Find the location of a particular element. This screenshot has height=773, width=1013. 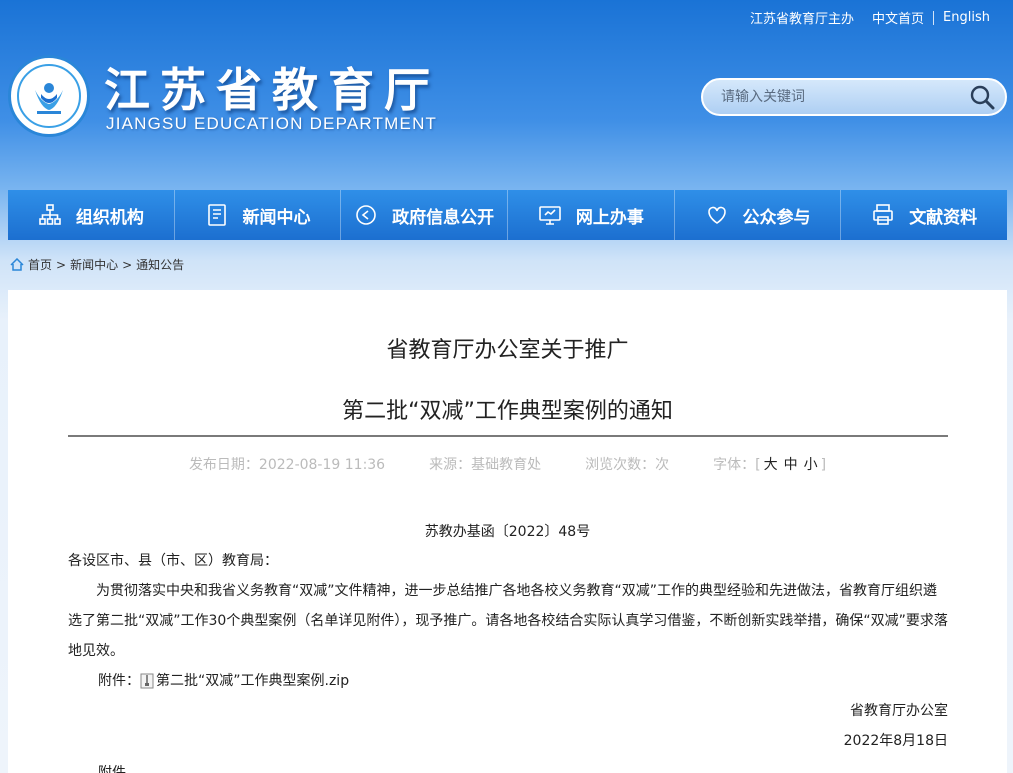

nav-item-news: 新闻中心 is located at coordinates (258, 215).